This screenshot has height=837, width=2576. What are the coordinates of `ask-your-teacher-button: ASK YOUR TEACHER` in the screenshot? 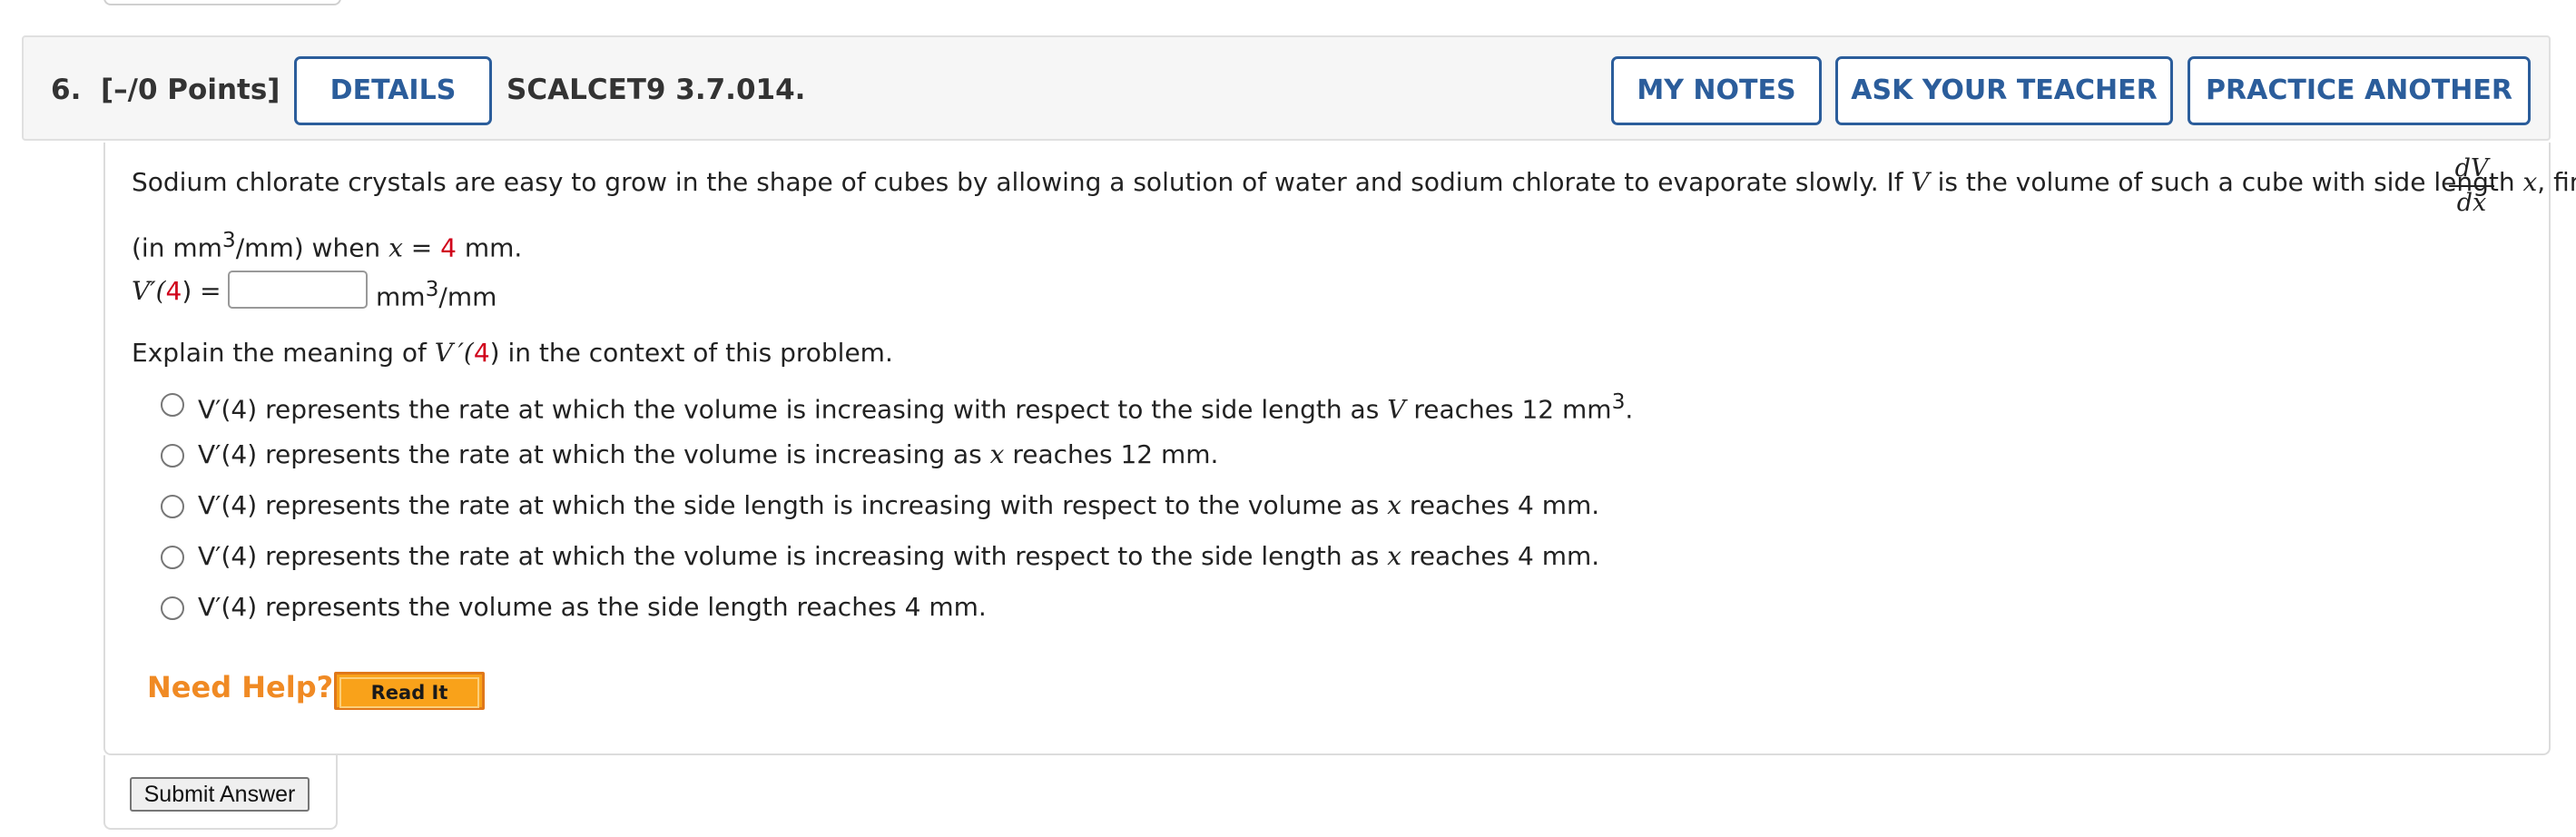 It's located at (2004, 91).